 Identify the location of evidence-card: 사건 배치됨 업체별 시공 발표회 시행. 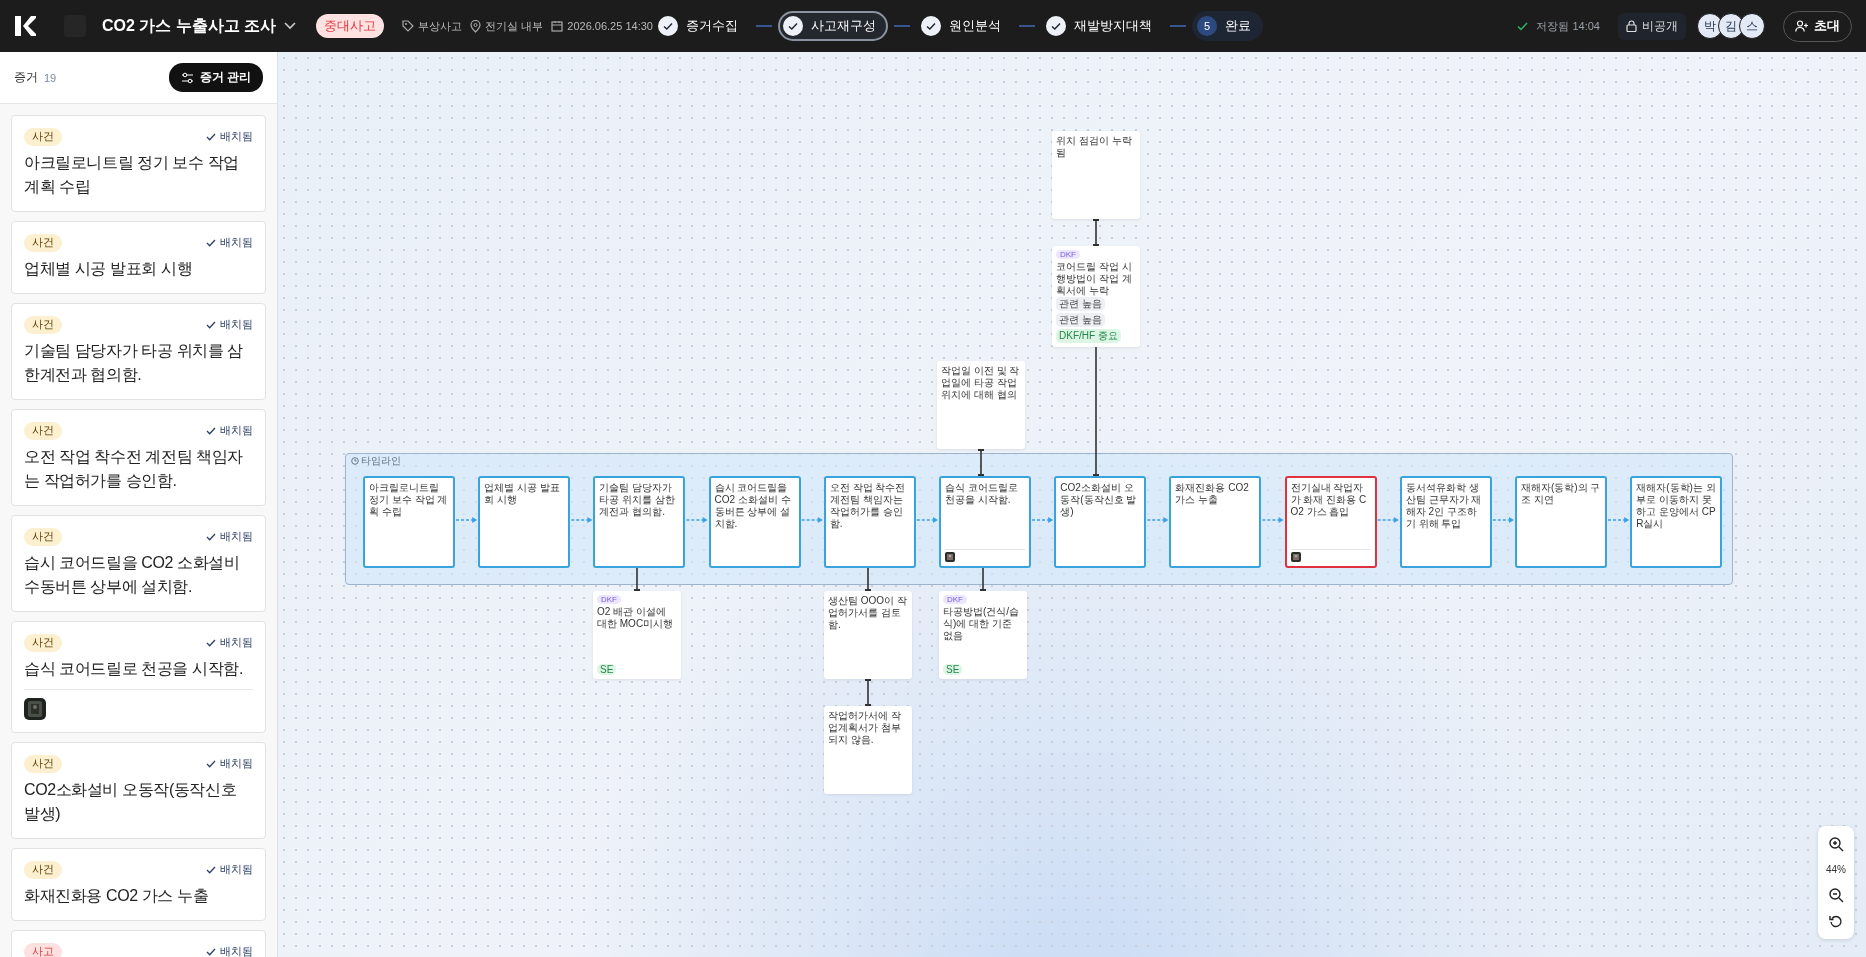
(138, 257).